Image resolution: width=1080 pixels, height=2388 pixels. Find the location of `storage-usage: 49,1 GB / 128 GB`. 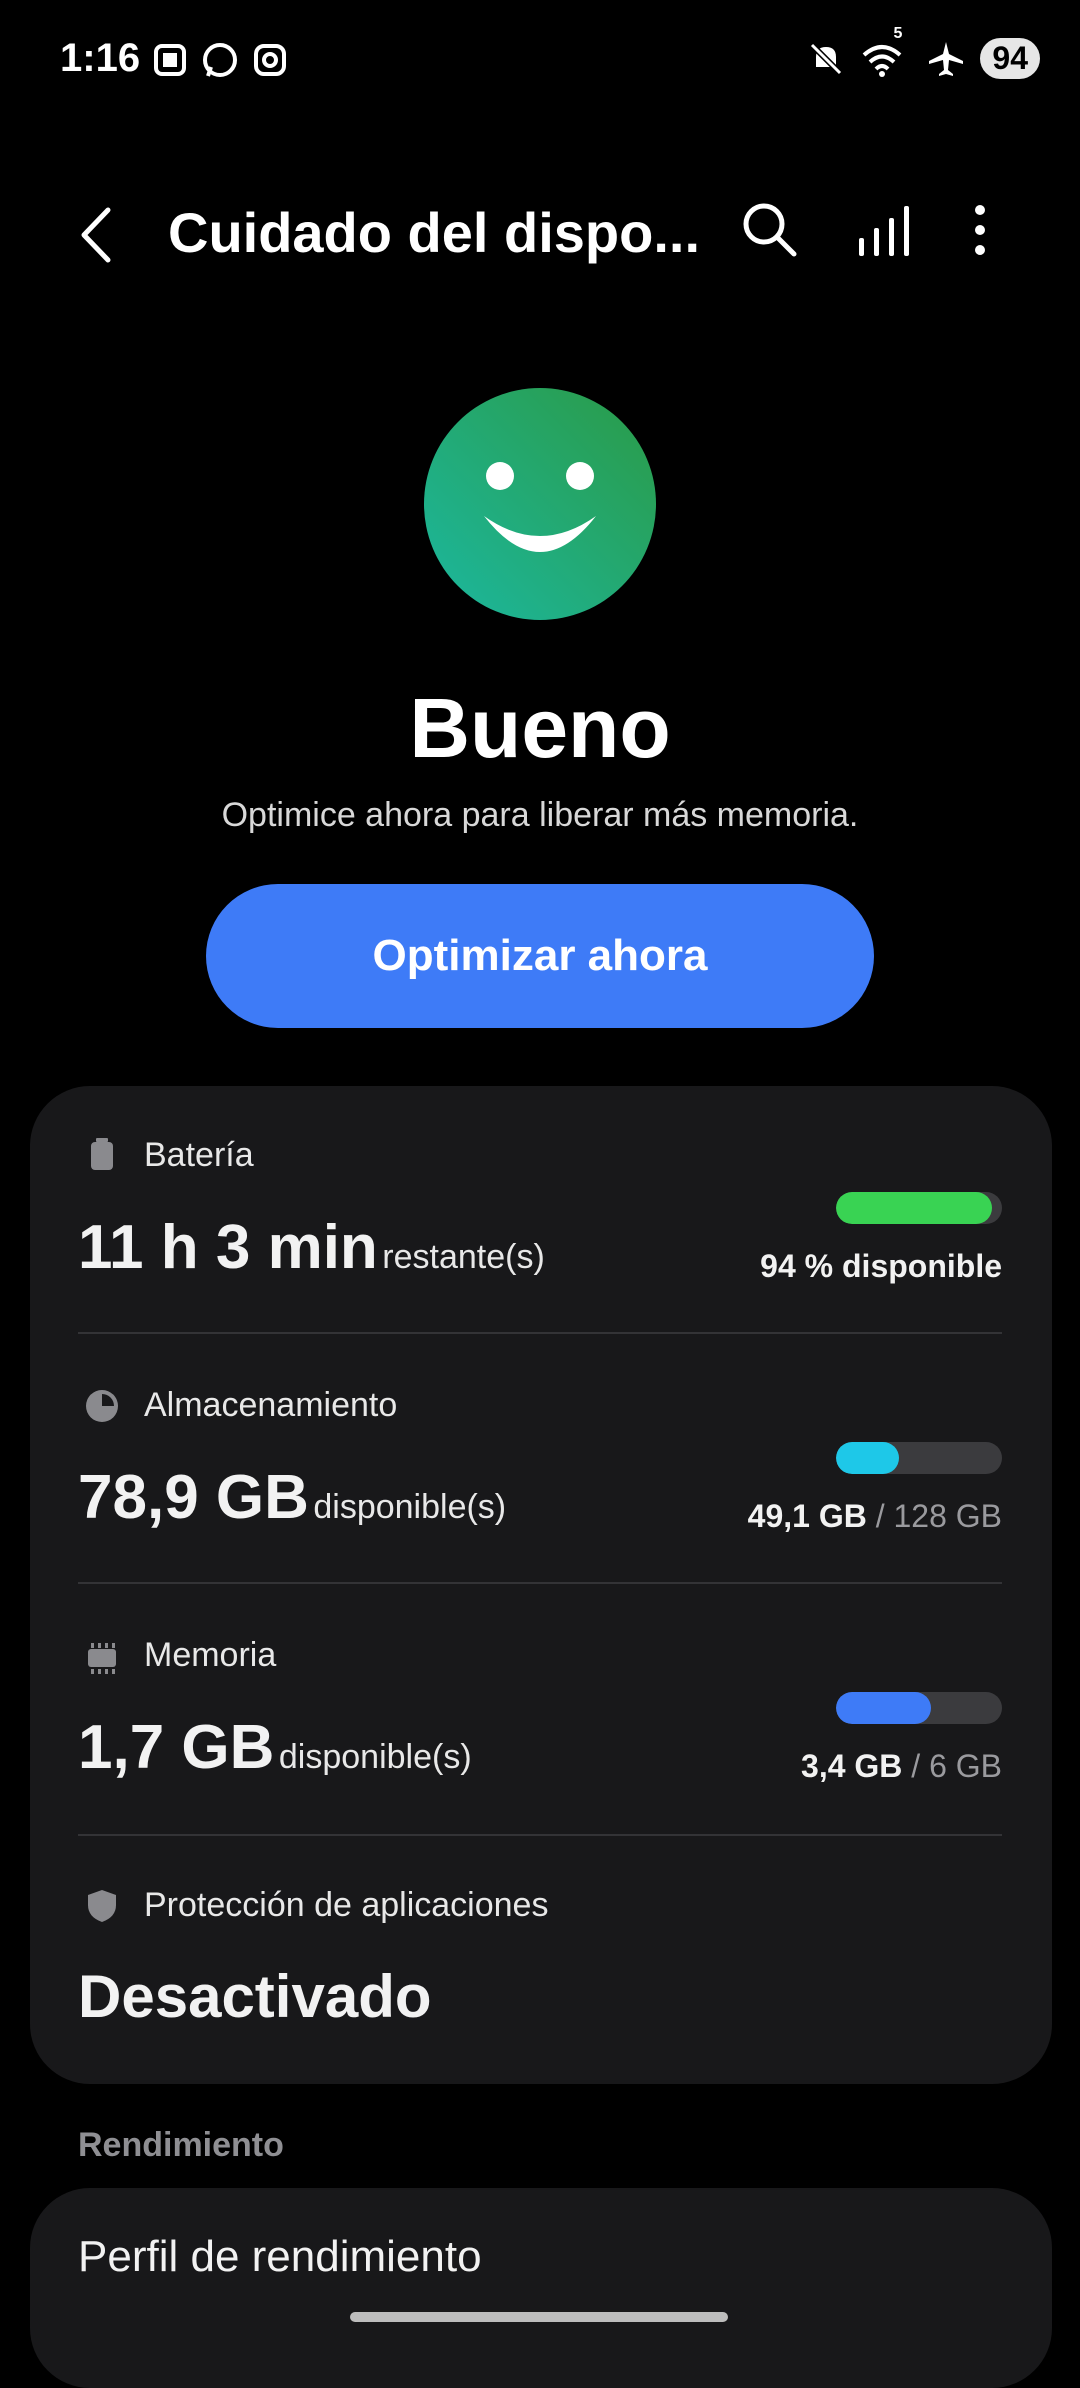

storage-usage: 49,1 GB / 128 GB is located at coordinates (875, 1516).